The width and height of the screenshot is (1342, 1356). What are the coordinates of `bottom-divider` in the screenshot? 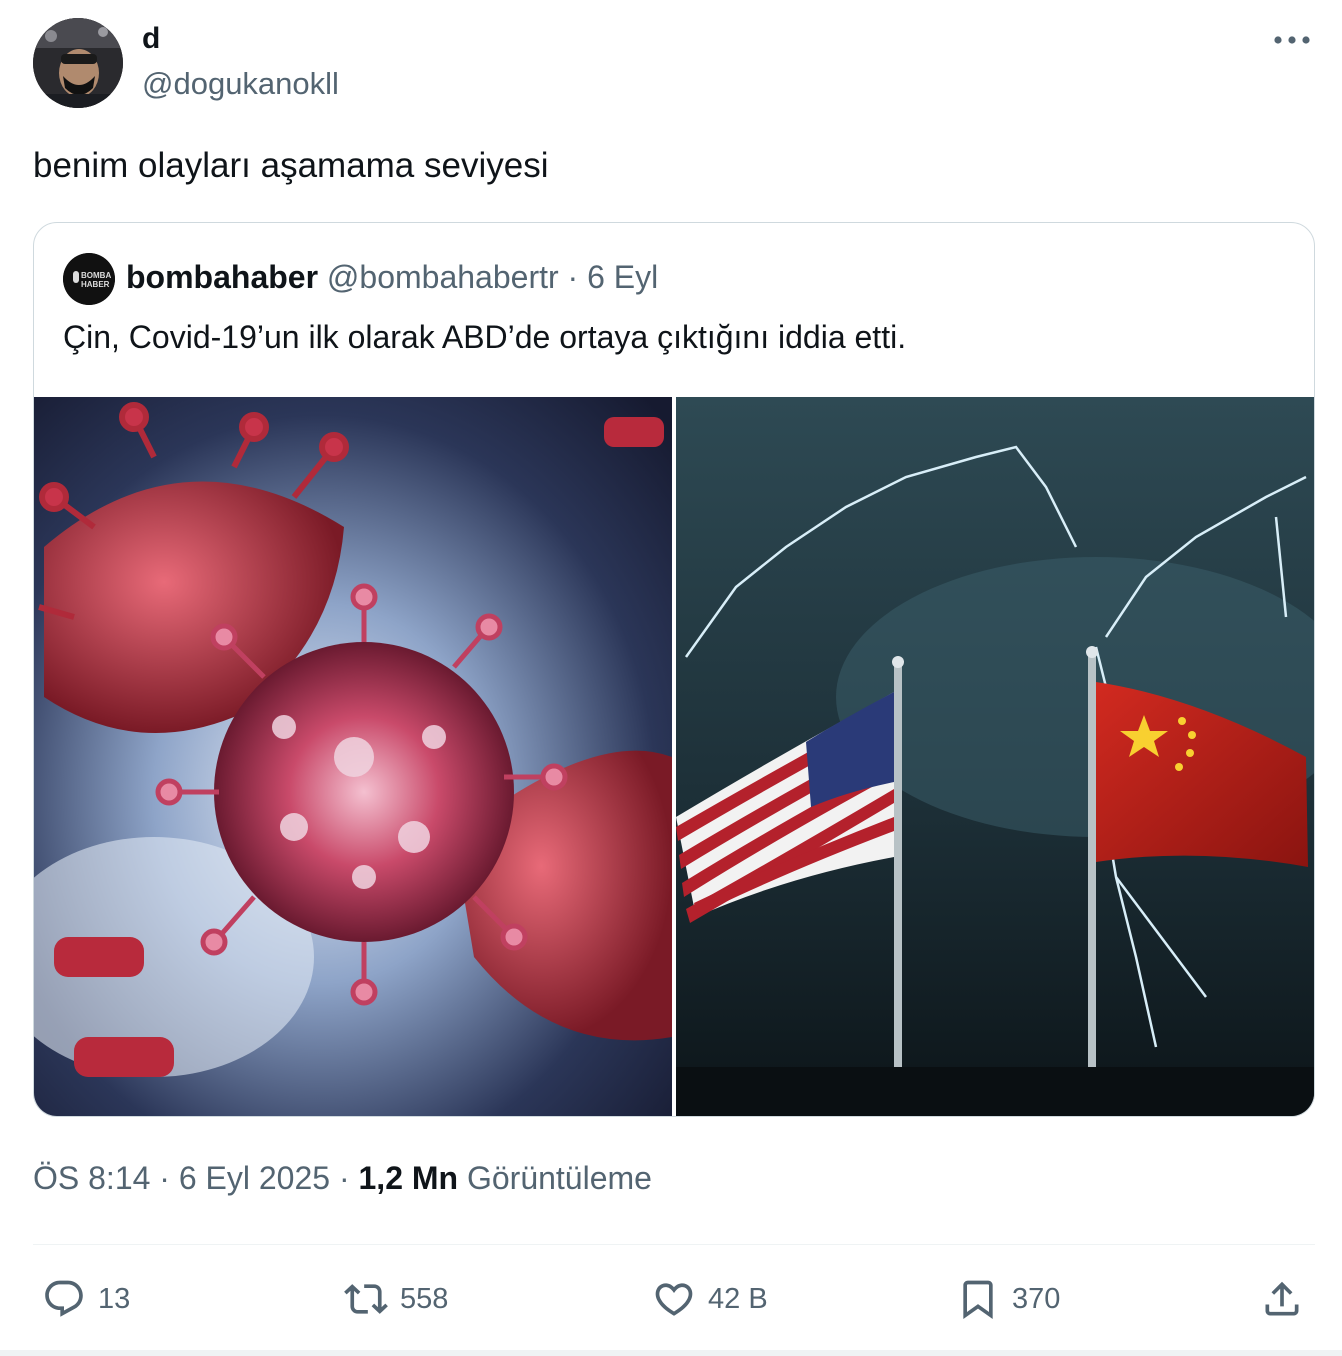 It's located at (671, 1353).